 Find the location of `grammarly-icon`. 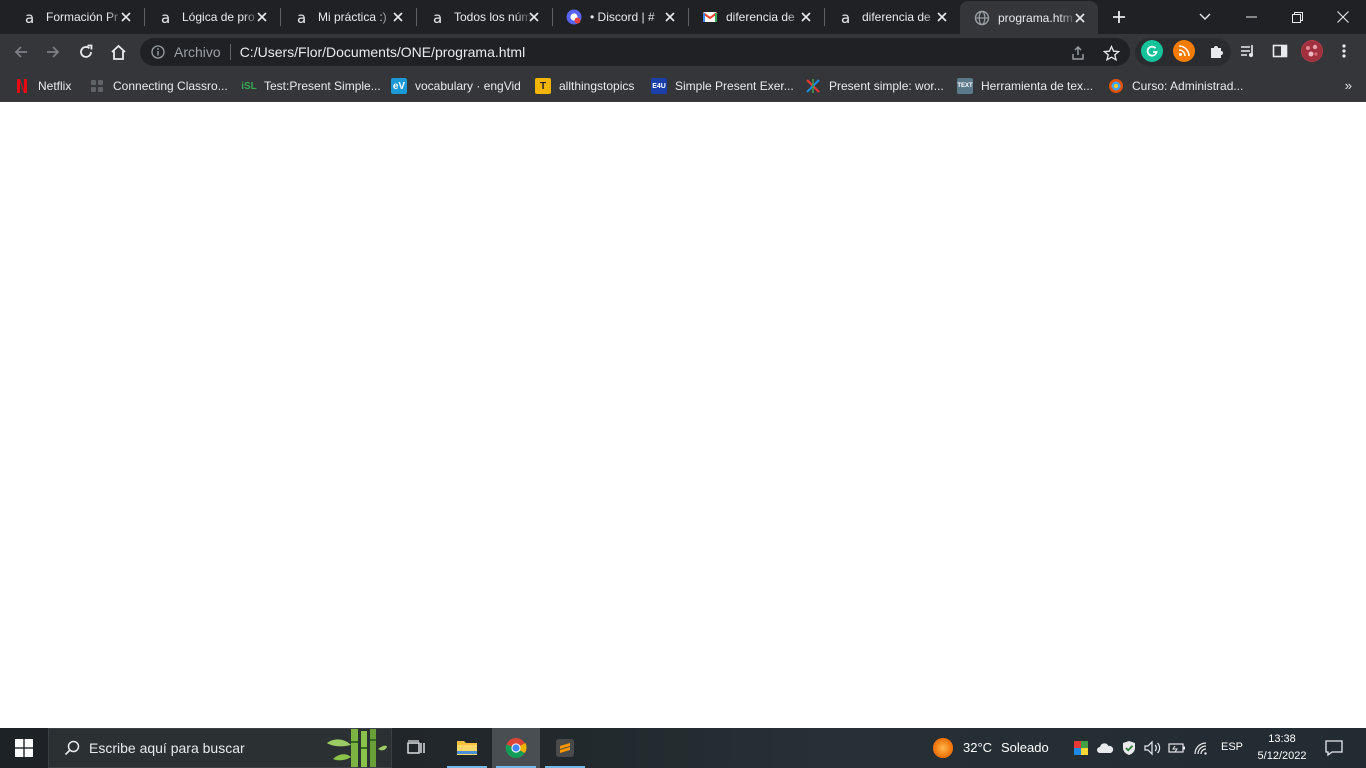

grammarly-icon is located at coordinates (1152, 51).